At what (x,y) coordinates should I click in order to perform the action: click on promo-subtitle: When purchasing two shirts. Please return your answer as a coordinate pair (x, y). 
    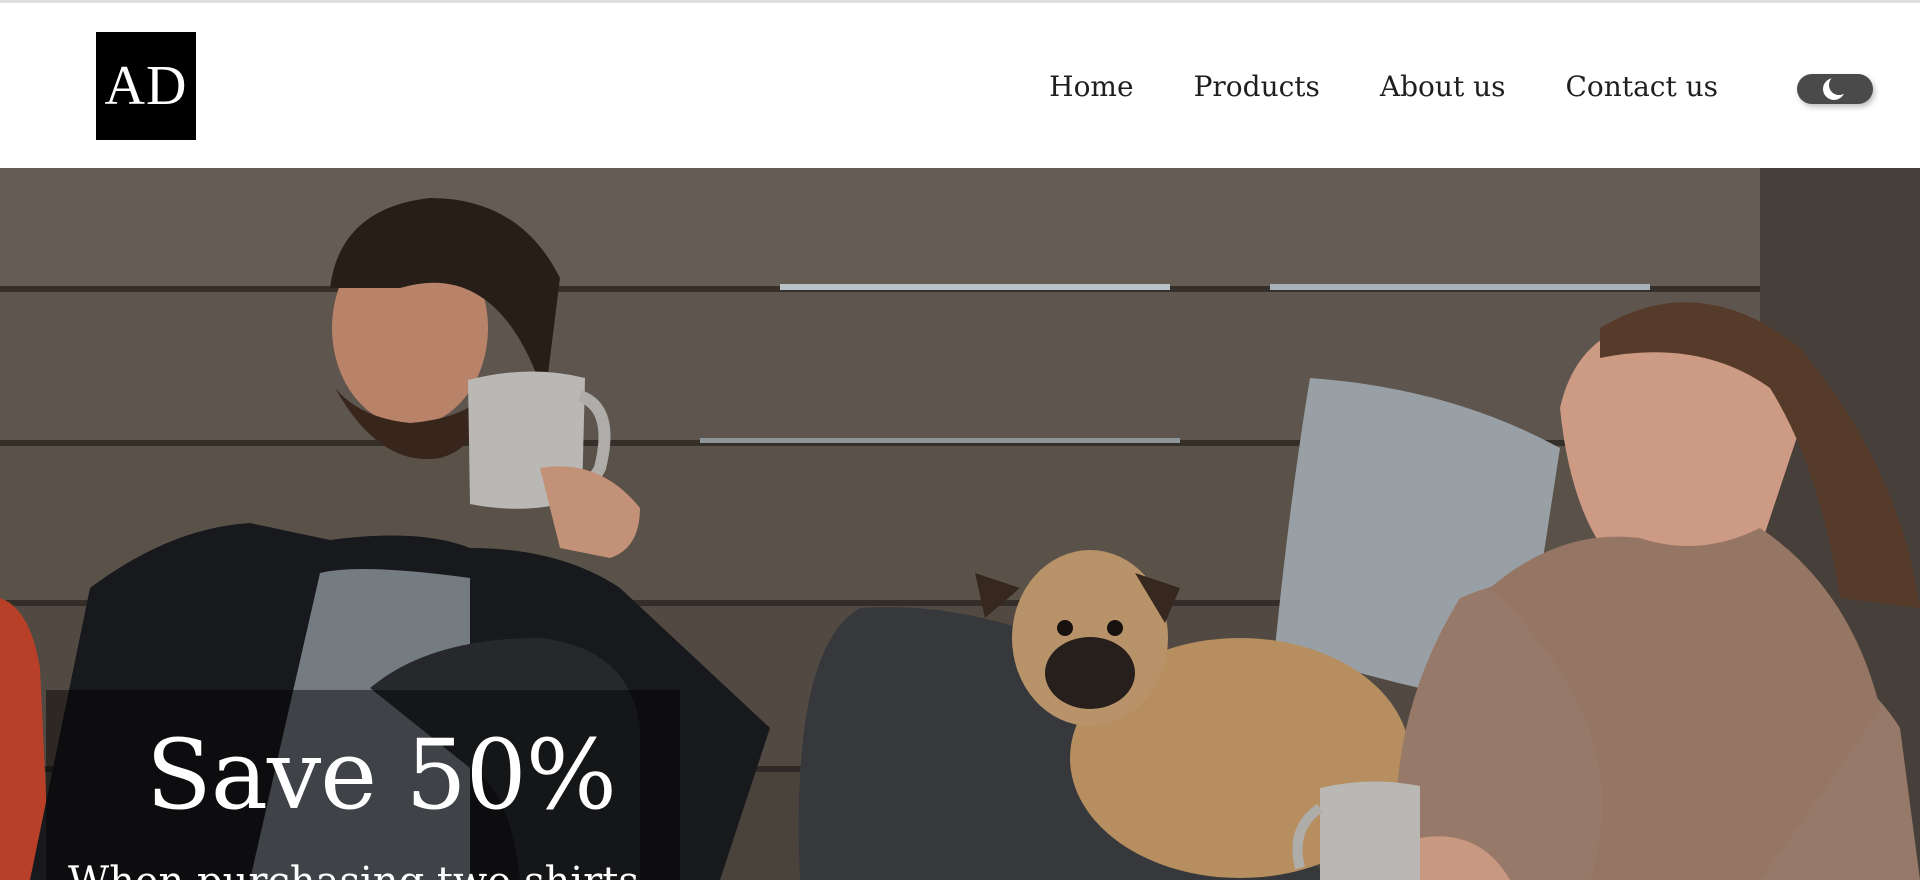
    Looking at the image, I should click on (353, 869).